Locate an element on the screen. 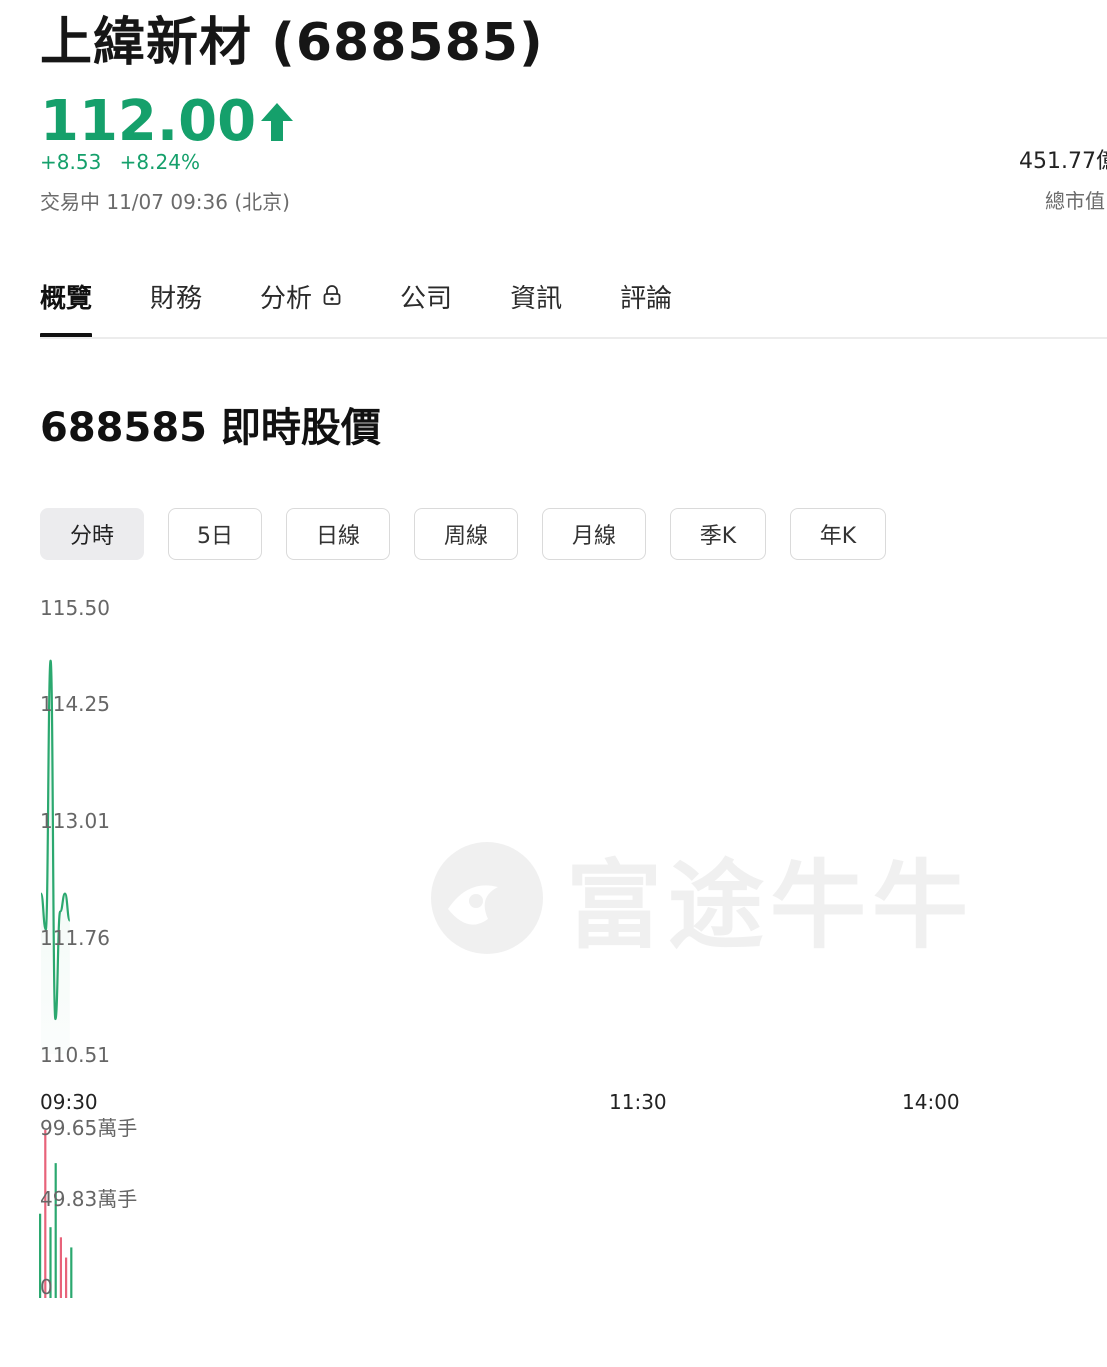 This screenshot has width=1107, height=1367. lock-icon is located at coordinates (332, 295).